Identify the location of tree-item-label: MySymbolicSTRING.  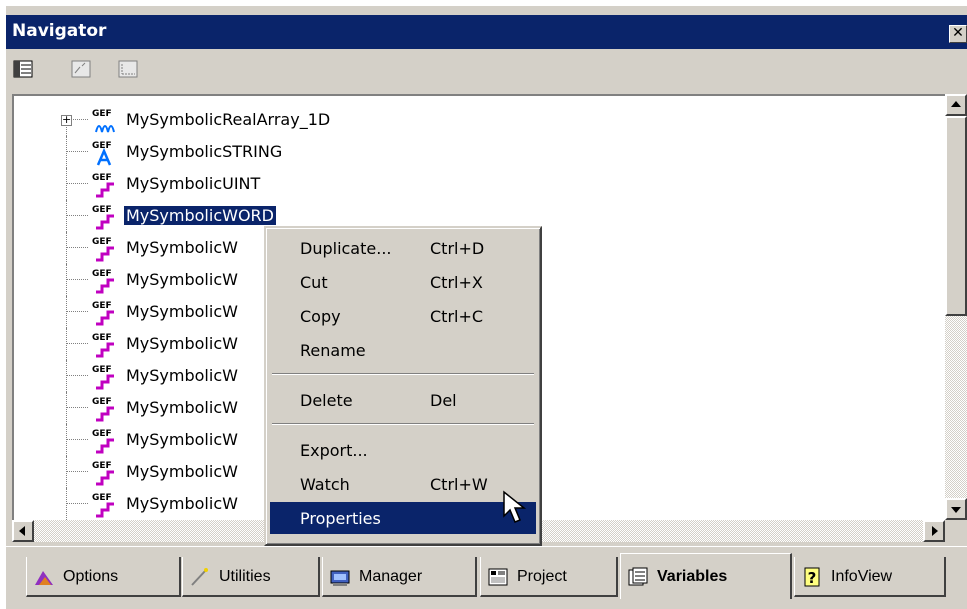
(204, 151).